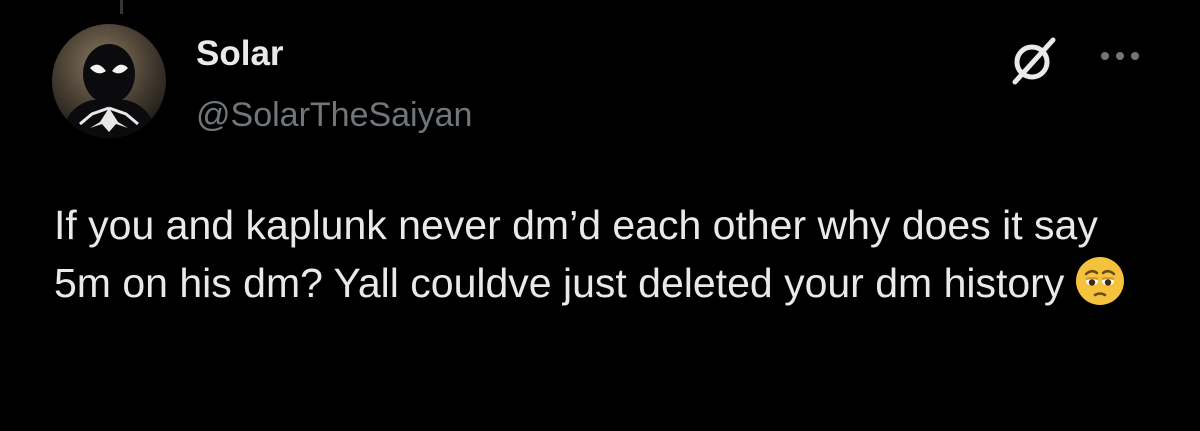 This screenshot has width=1200, height=431. I want to click on thread-connector-line, so click(121, 7).